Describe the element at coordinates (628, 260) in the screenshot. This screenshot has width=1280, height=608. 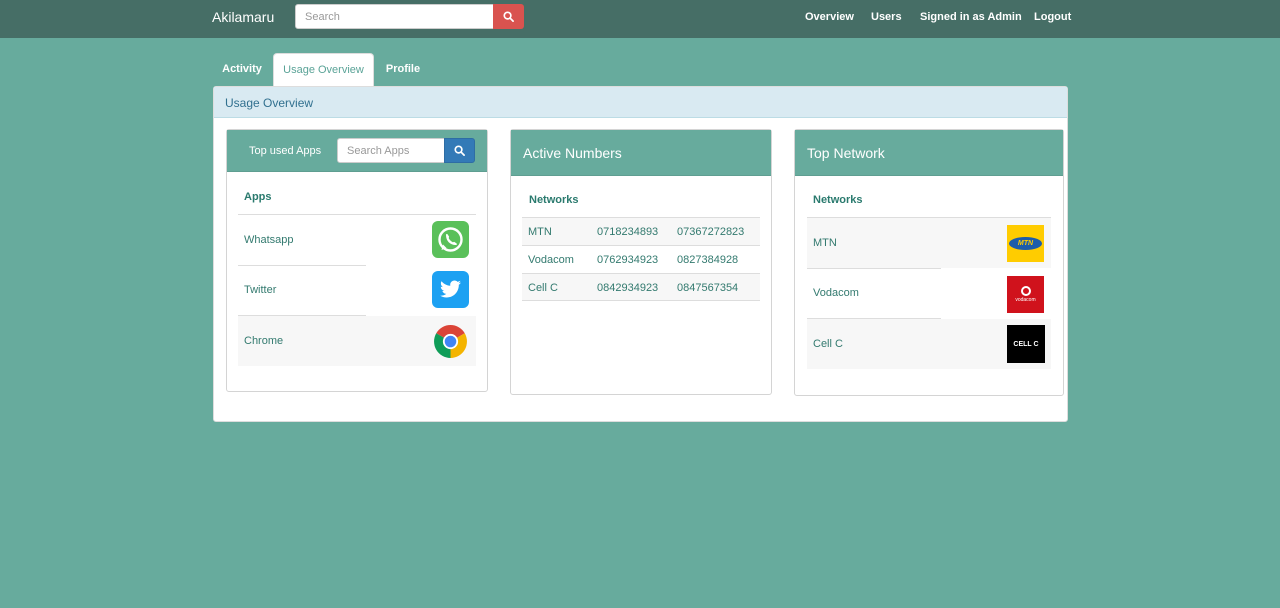
I see `phone-number: 0762934923` at that location.